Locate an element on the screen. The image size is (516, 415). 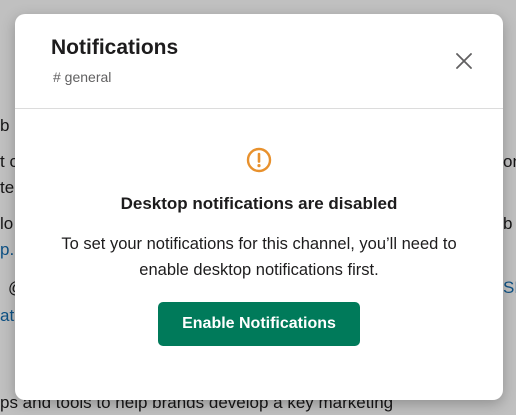
modal-title: Notifications is located at coordinates (115, 47).